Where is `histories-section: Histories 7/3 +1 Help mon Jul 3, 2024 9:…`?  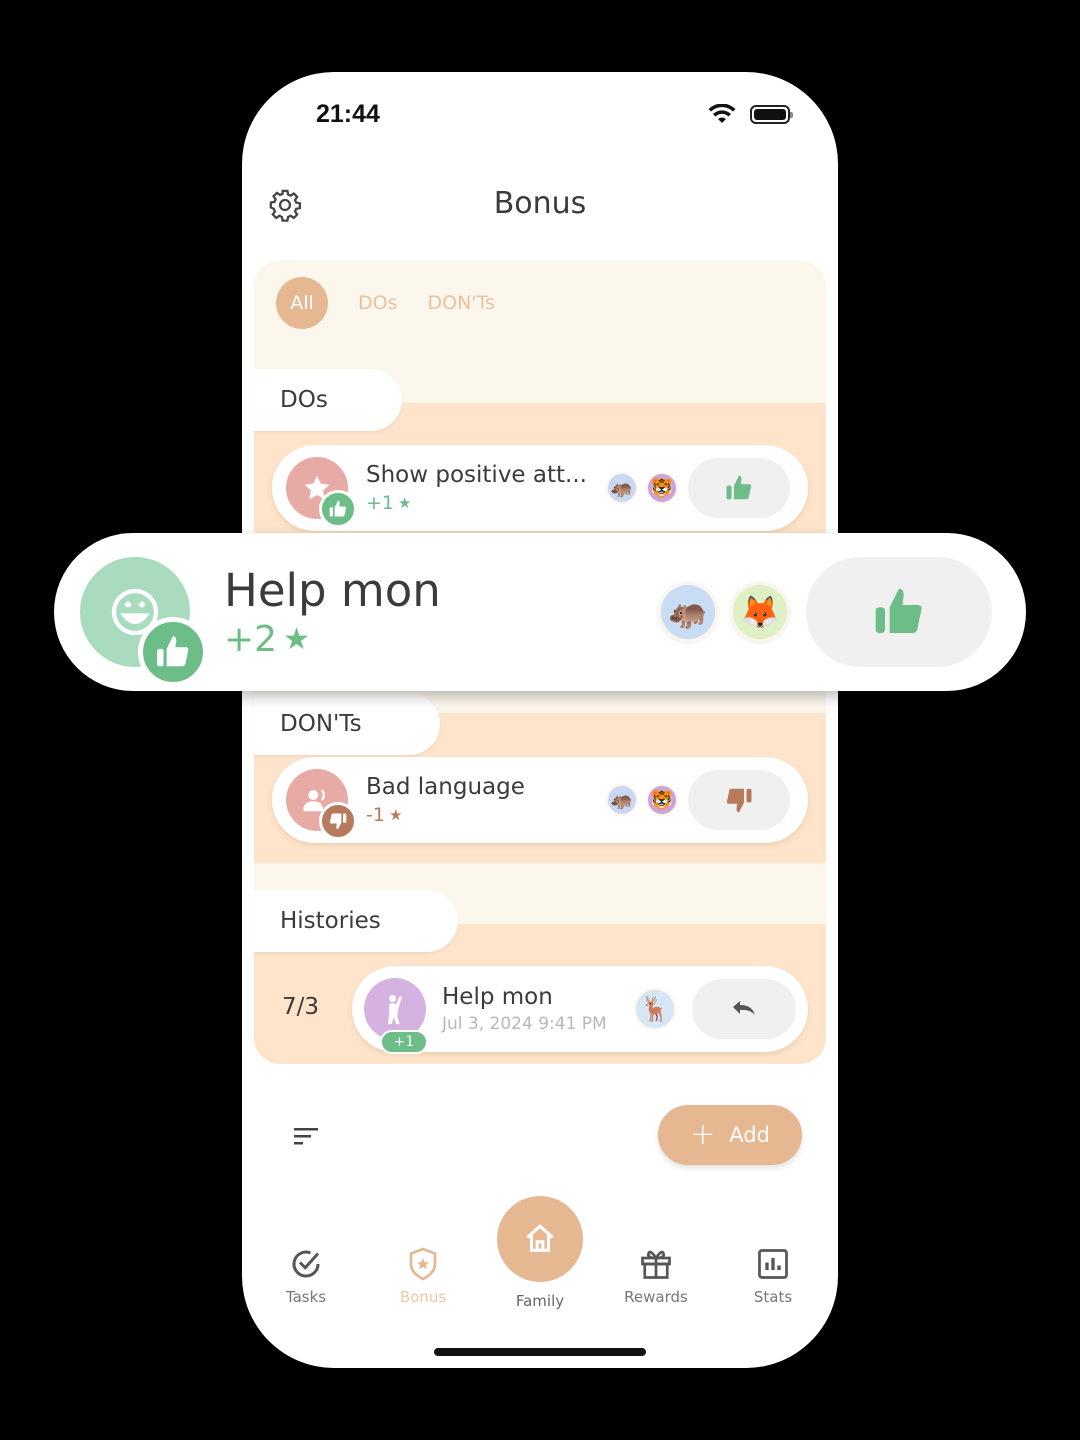
histories-section: Histories 7/3 +1 Help mon Jul 3, 2024 9:… is located at coordinates (540, 977).